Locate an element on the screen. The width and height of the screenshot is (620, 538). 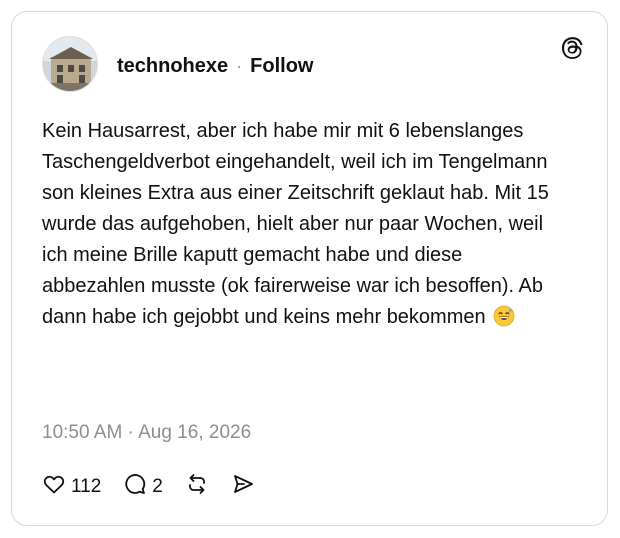
username: technohexe is located at coordinates (172, 66).